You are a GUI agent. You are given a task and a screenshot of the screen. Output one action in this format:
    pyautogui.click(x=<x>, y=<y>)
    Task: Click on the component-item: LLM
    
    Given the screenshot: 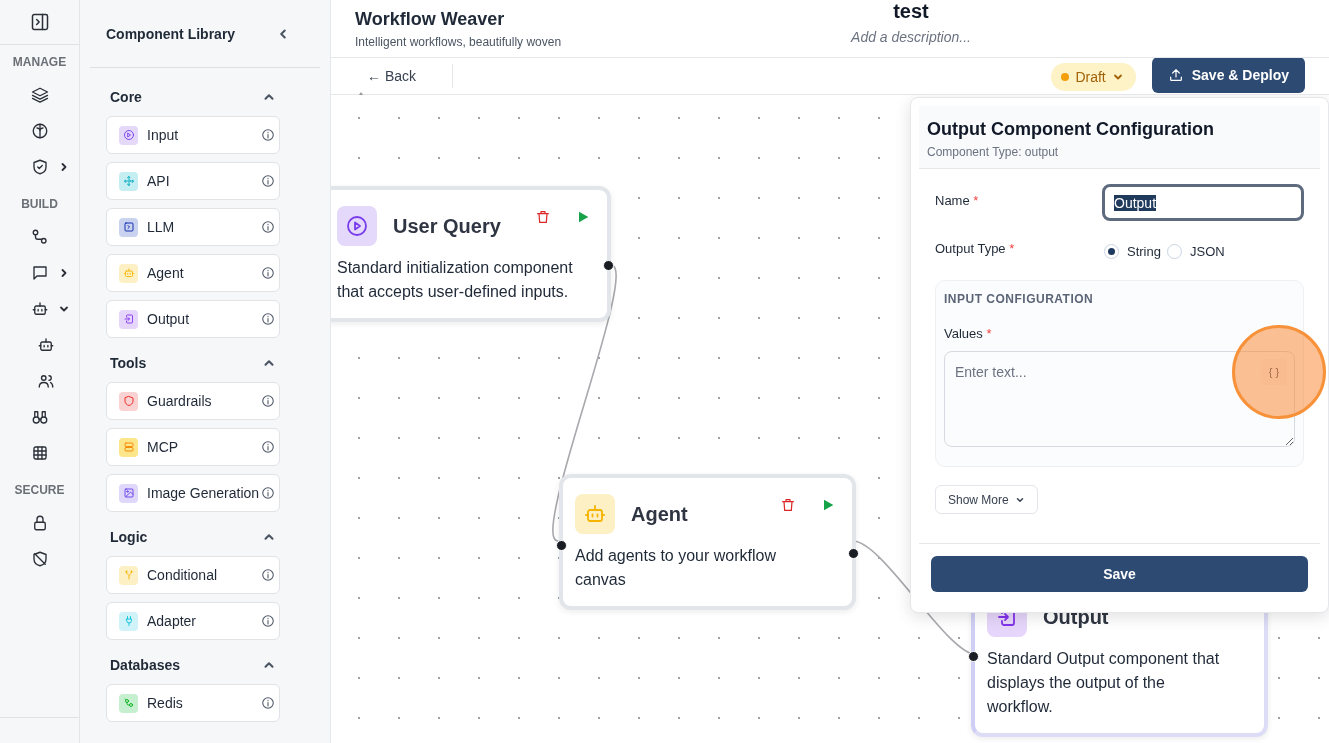 What is the action you would take?
    pyautogui.click(x=193, y=227)
    